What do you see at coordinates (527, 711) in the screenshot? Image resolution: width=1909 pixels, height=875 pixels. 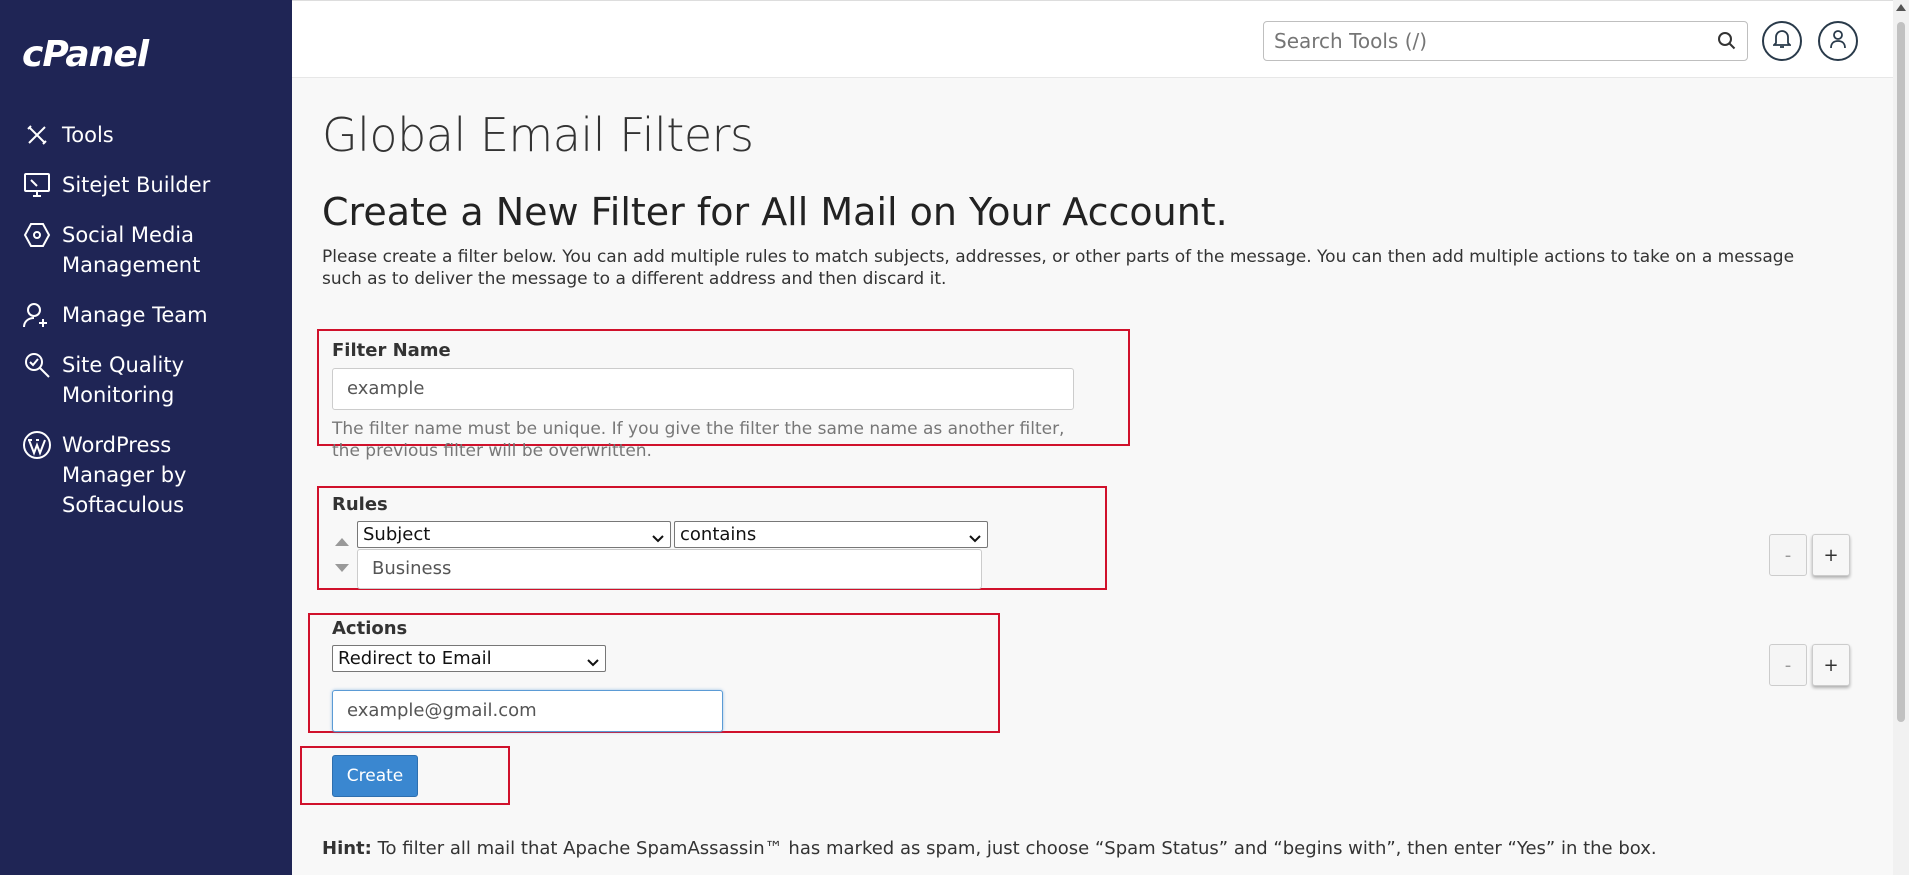 I see `redirect-email-input: example@gmail.com` at bounding box center [527, 711].